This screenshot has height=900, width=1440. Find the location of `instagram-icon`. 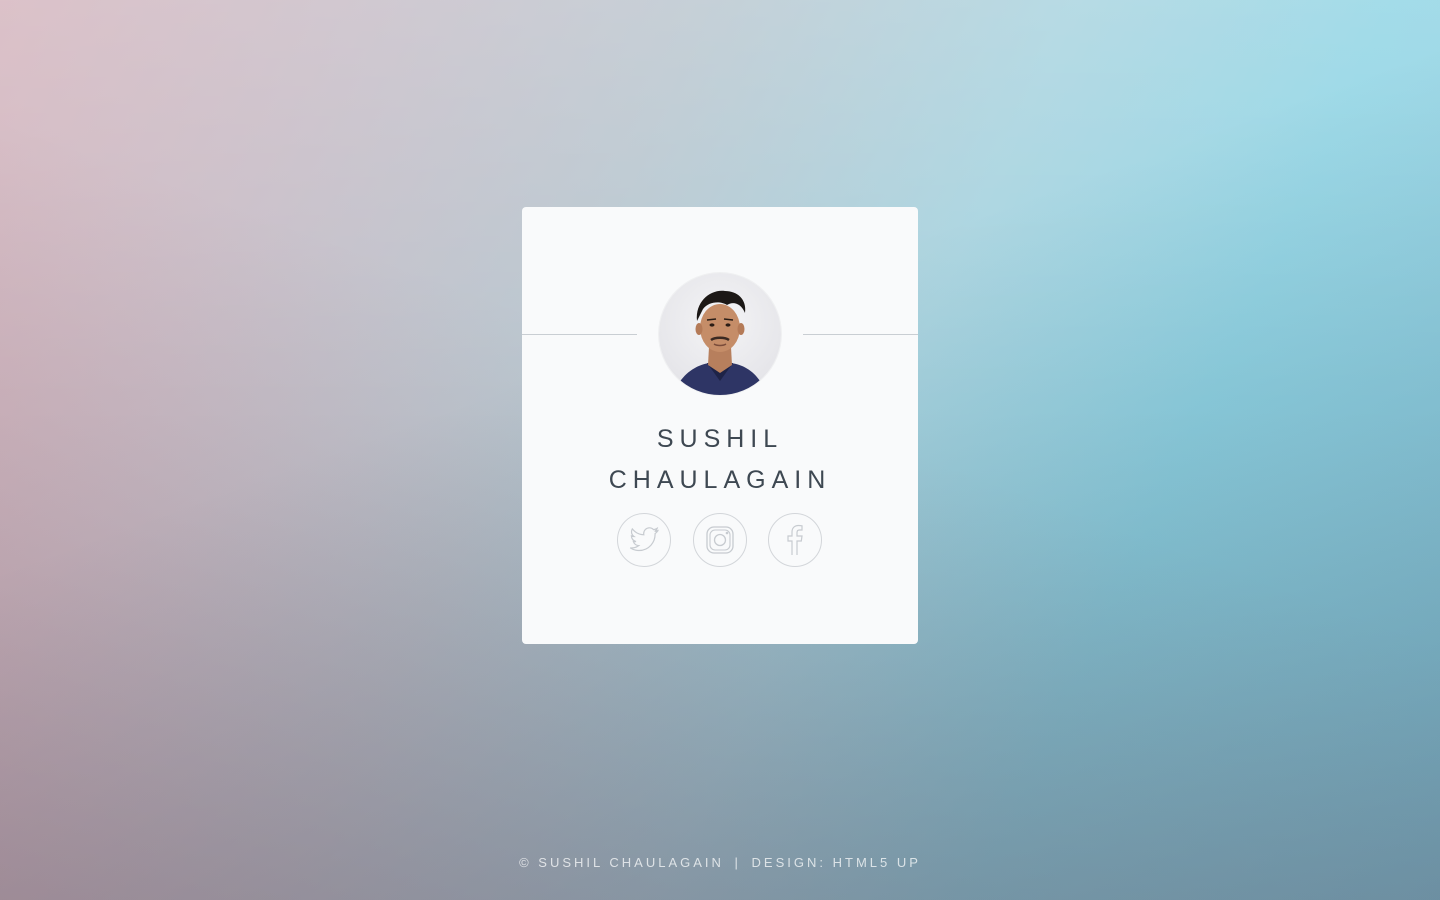

instagram-icon is located at coordinates (720, 540).